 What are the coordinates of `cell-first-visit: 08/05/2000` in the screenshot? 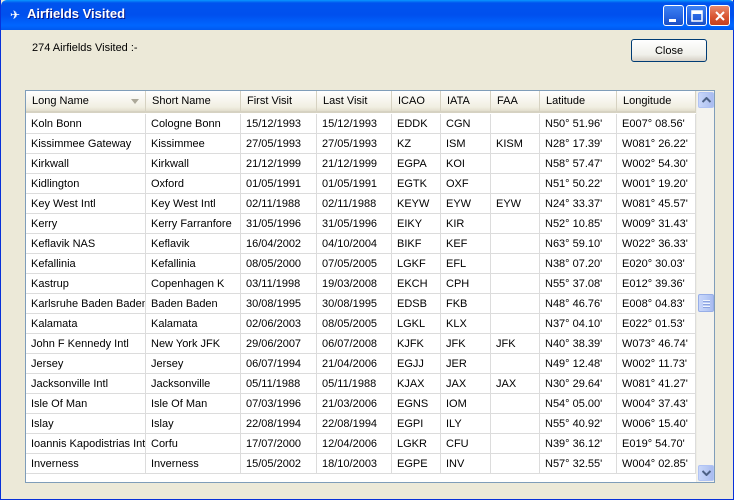 It's located at (279, 264).